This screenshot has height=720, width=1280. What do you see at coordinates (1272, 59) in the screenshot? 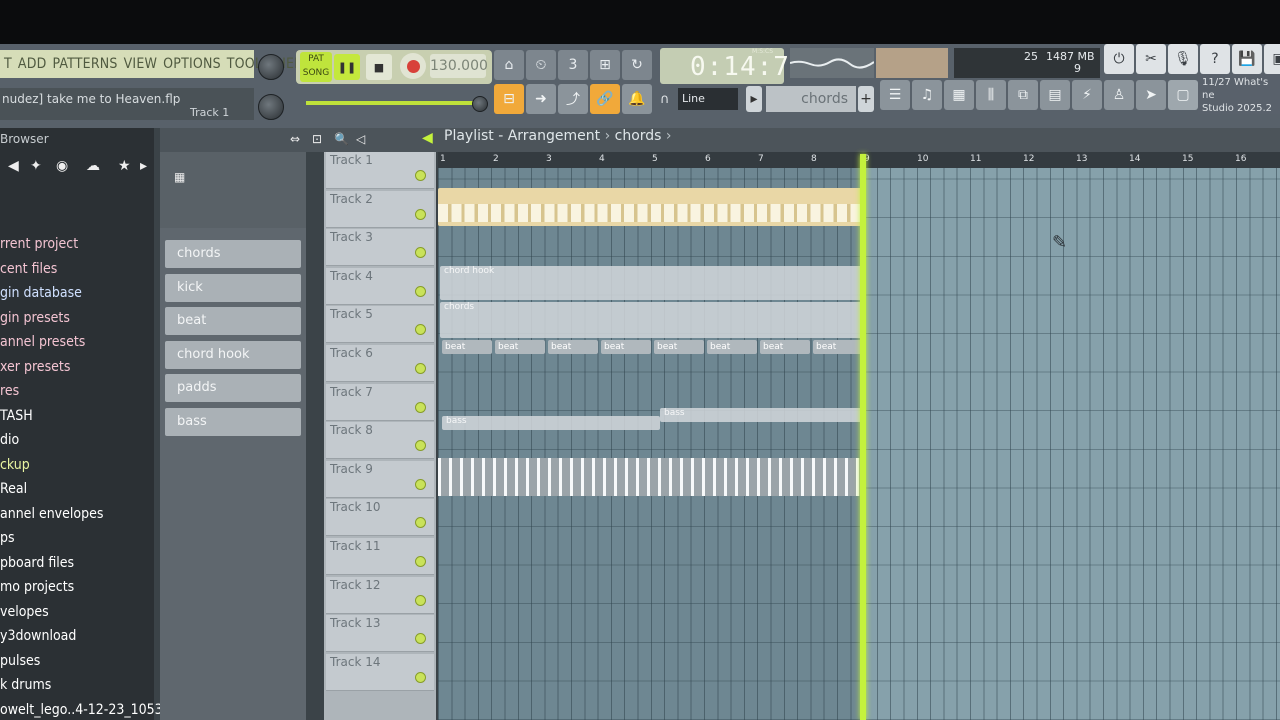
I see `image-icon: ▣` at bounding box center [1272, 59].